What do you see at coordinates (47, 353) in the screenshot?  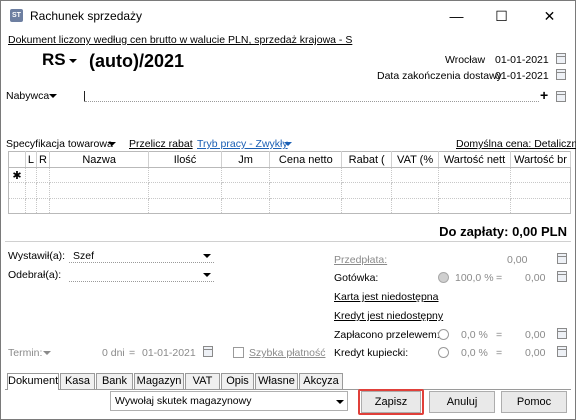 I see `term-dropdown-icon` at bounding box center [47, 353].